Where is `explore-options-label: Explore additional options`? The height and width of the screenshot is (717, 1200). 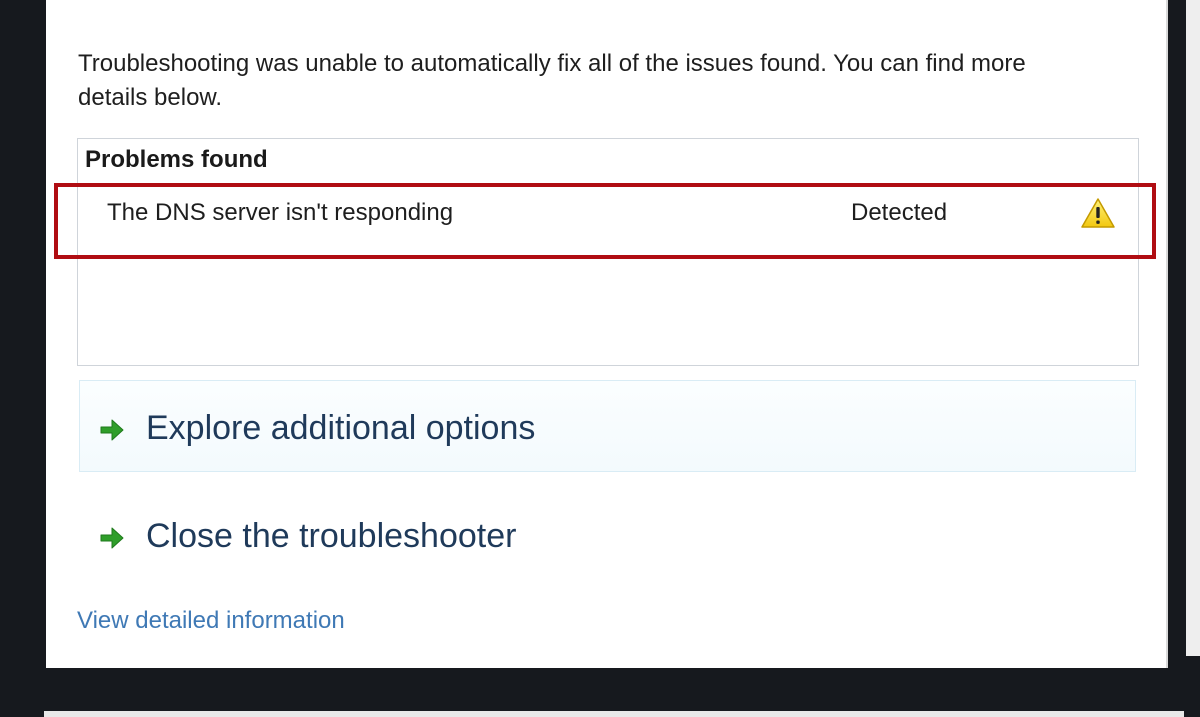
explore-options-label: Explore additional options is located at coordinates (341, 428).